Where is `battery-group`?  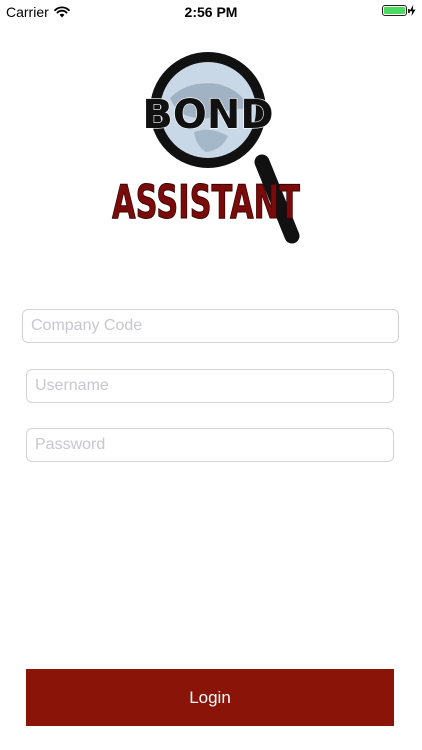 battery-group is located at coordinates (399, 10).